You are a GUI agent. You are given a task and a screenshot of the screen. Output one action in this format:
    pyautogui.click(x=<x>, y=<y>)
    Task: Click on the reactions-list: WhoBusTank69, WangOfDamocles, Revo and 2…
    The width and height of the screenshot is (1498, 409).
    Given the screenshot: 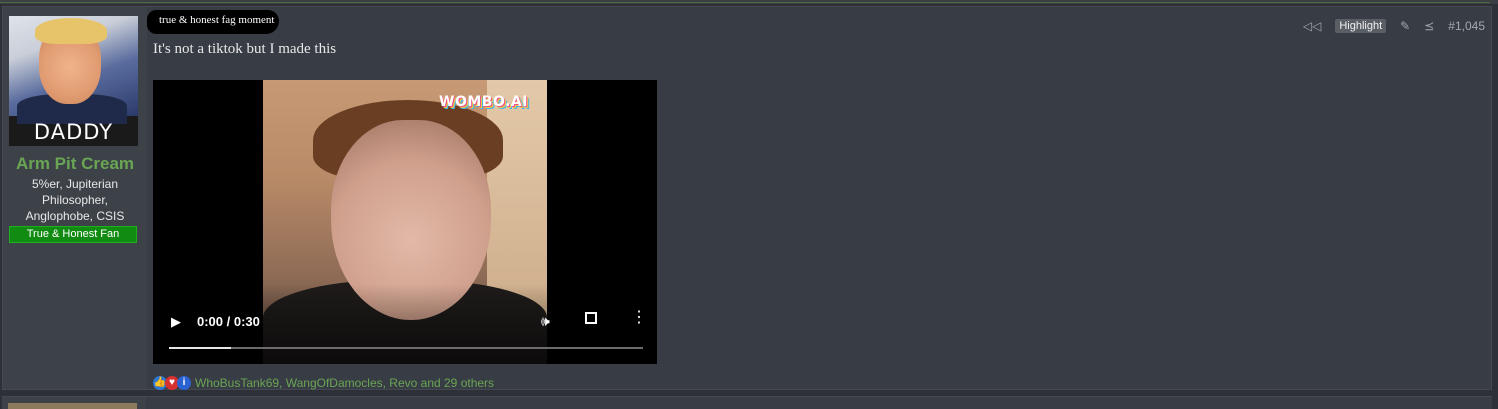 What is the action you would take?
    pyautogui.click(x=344, y=383)
    